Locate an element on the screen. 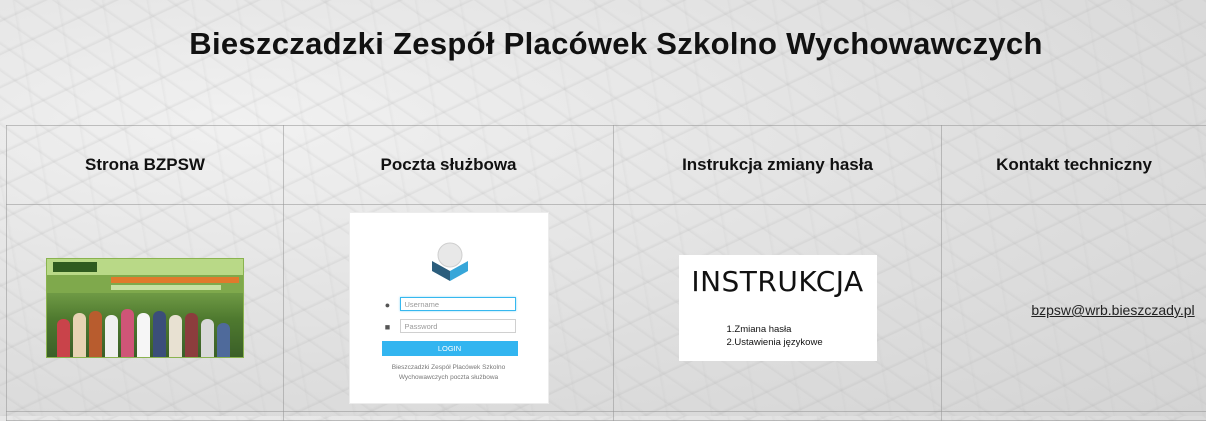 The width and height of the screenshot is (1206, 421). column-header-label: Kontakt techniczny is located at coordinates (1074, 164).